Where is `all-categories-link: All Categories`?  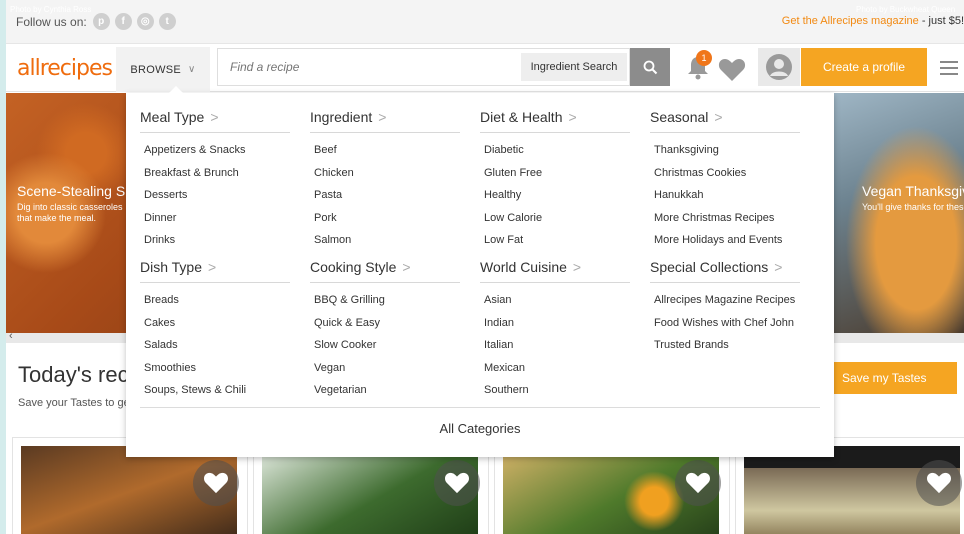 all-categories-link: All Categories is located at coordinates (480, 428).